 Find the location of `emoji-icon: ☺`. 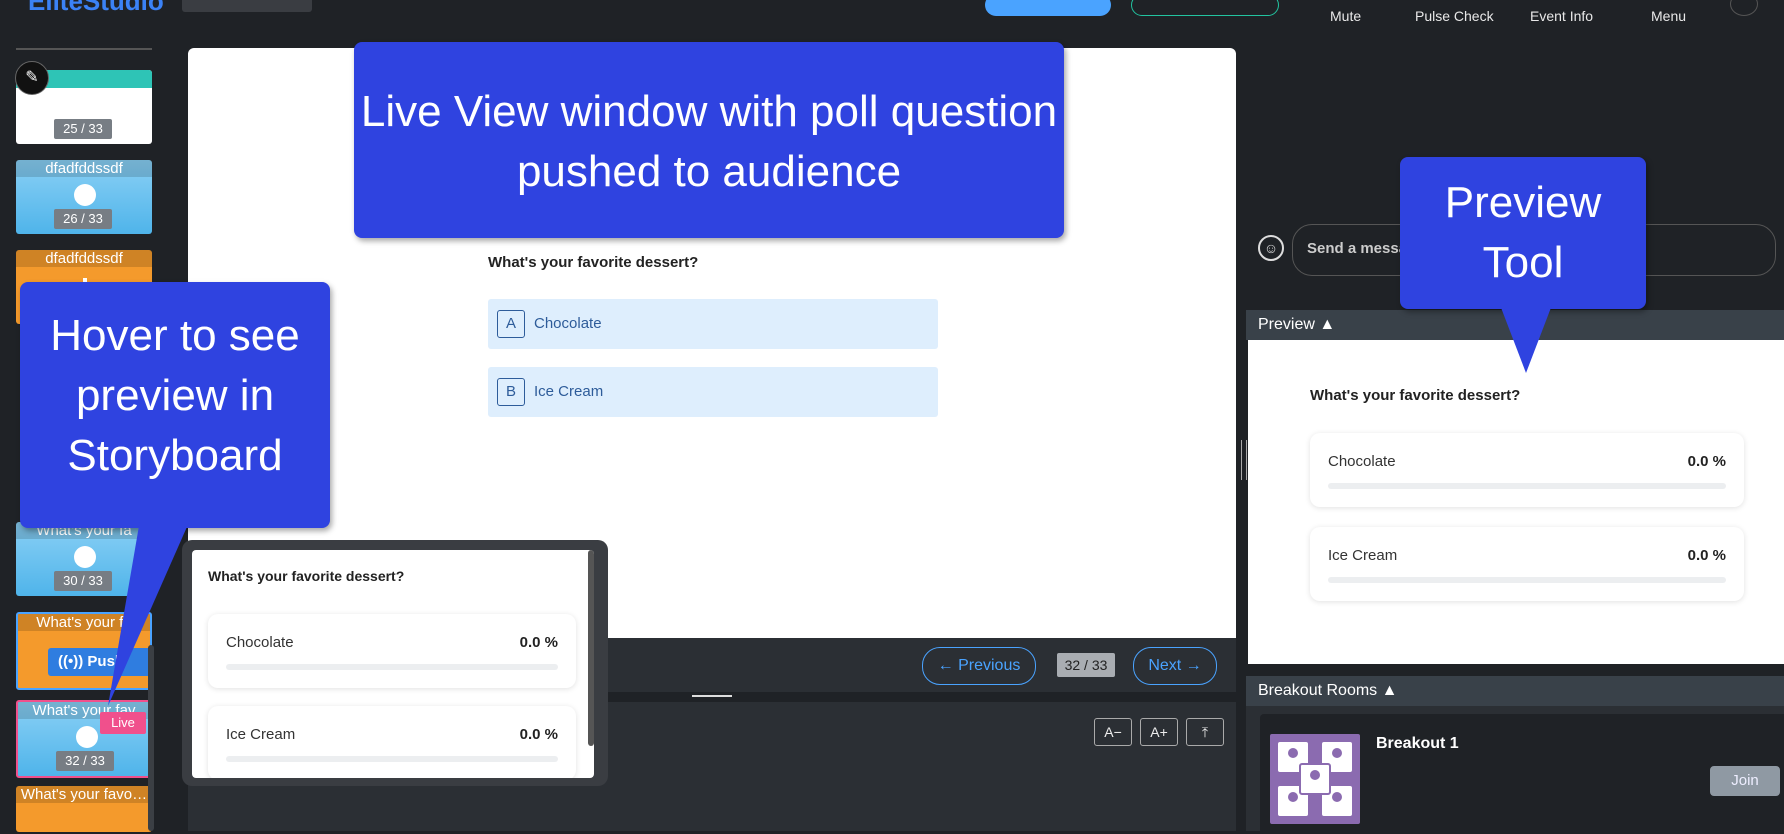

emoji-icon: ☺ is located at coordinates (1271, 248).